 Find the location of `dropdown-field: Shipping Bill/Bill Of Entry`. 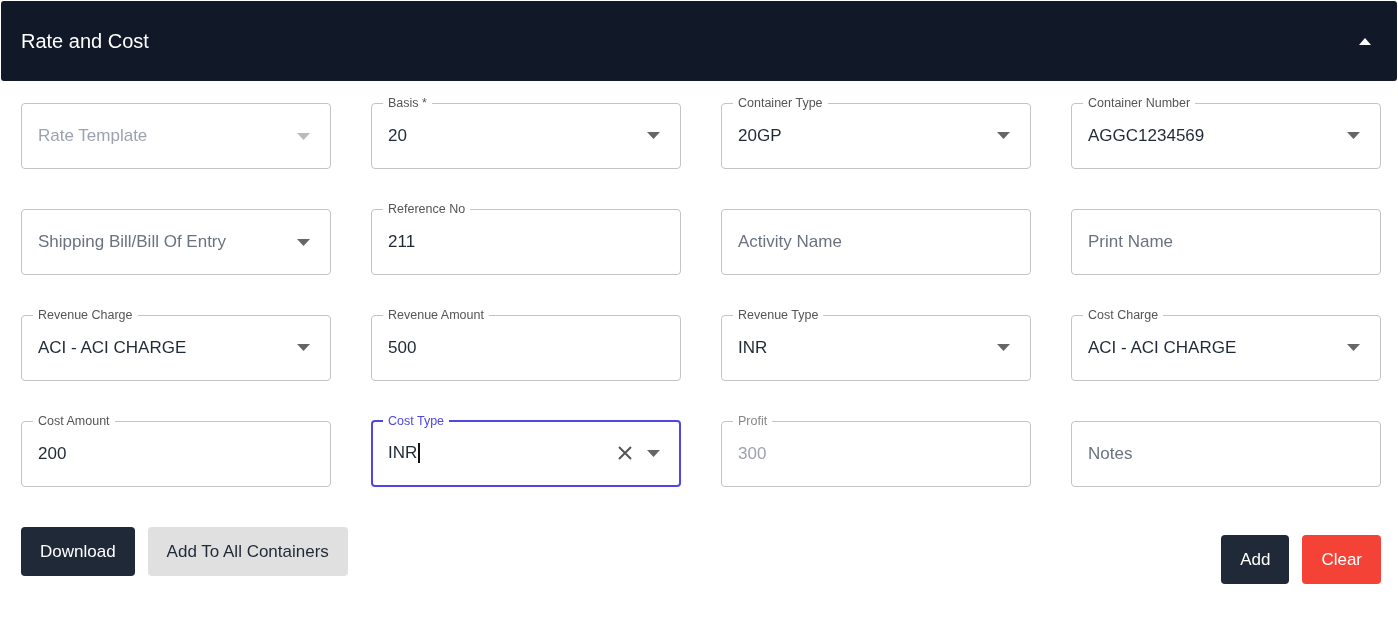

dropdown-field: Shipping Bill/Bill Of Entry is located at coordinates (176, 242).